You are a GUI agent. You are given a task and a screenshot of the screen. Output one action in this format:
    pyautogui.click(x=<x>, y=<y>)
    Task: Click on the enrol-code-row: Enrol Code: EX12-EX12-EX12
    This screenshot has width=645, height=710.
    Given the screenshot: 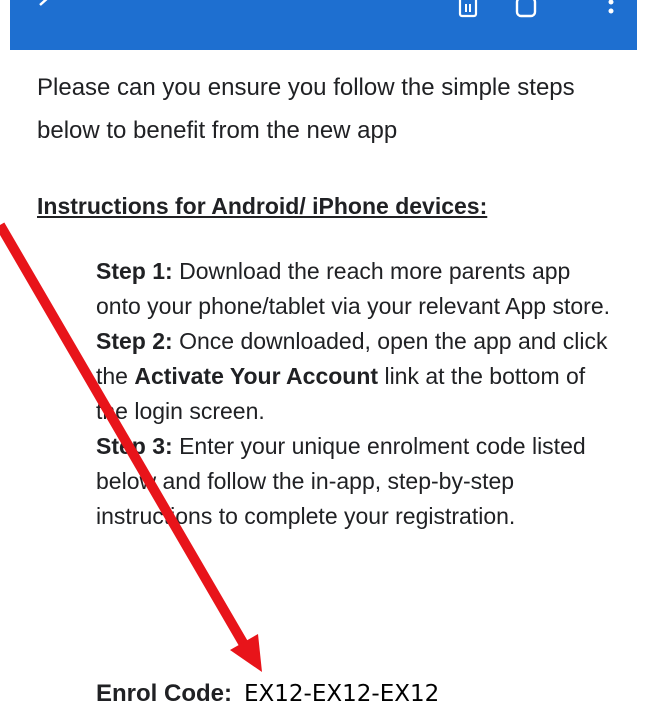 What is the action you would take?
    pyautogui.click(x=267, y=694)
    